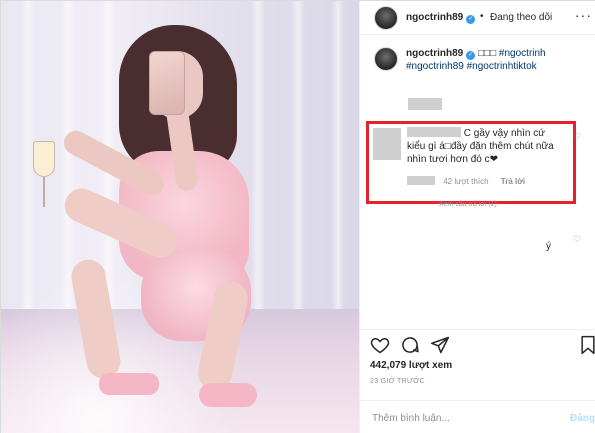  Describe the element at coordinates (487, 53) in the screenshot. I see `caption-emoji: □□□` at that location.